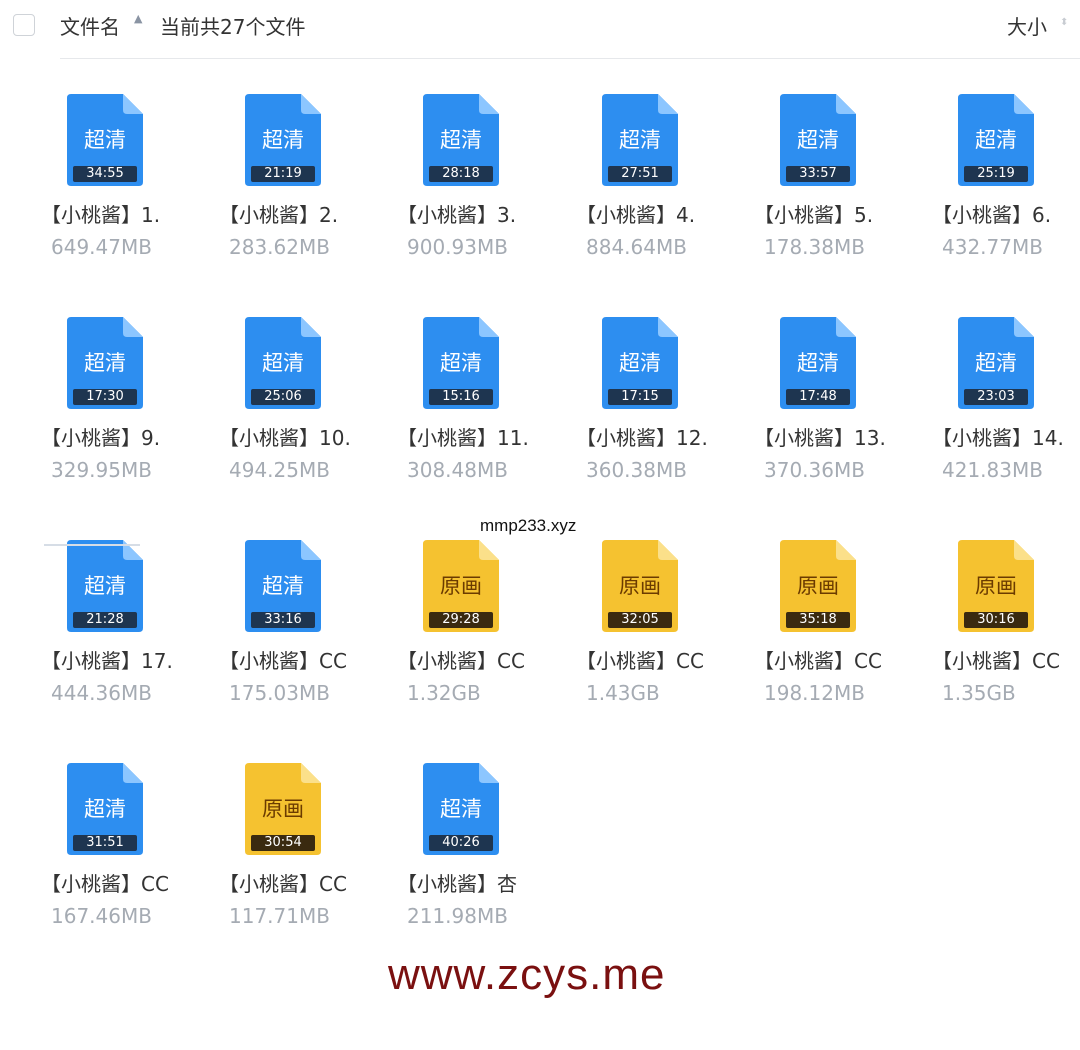 This screenshot has width=1080, height=1050. What do you see at coordinates (996, 586) in the screenshot?
I see `original-video-file-icon: 原画 30:16` at bounding box center [996, 586].